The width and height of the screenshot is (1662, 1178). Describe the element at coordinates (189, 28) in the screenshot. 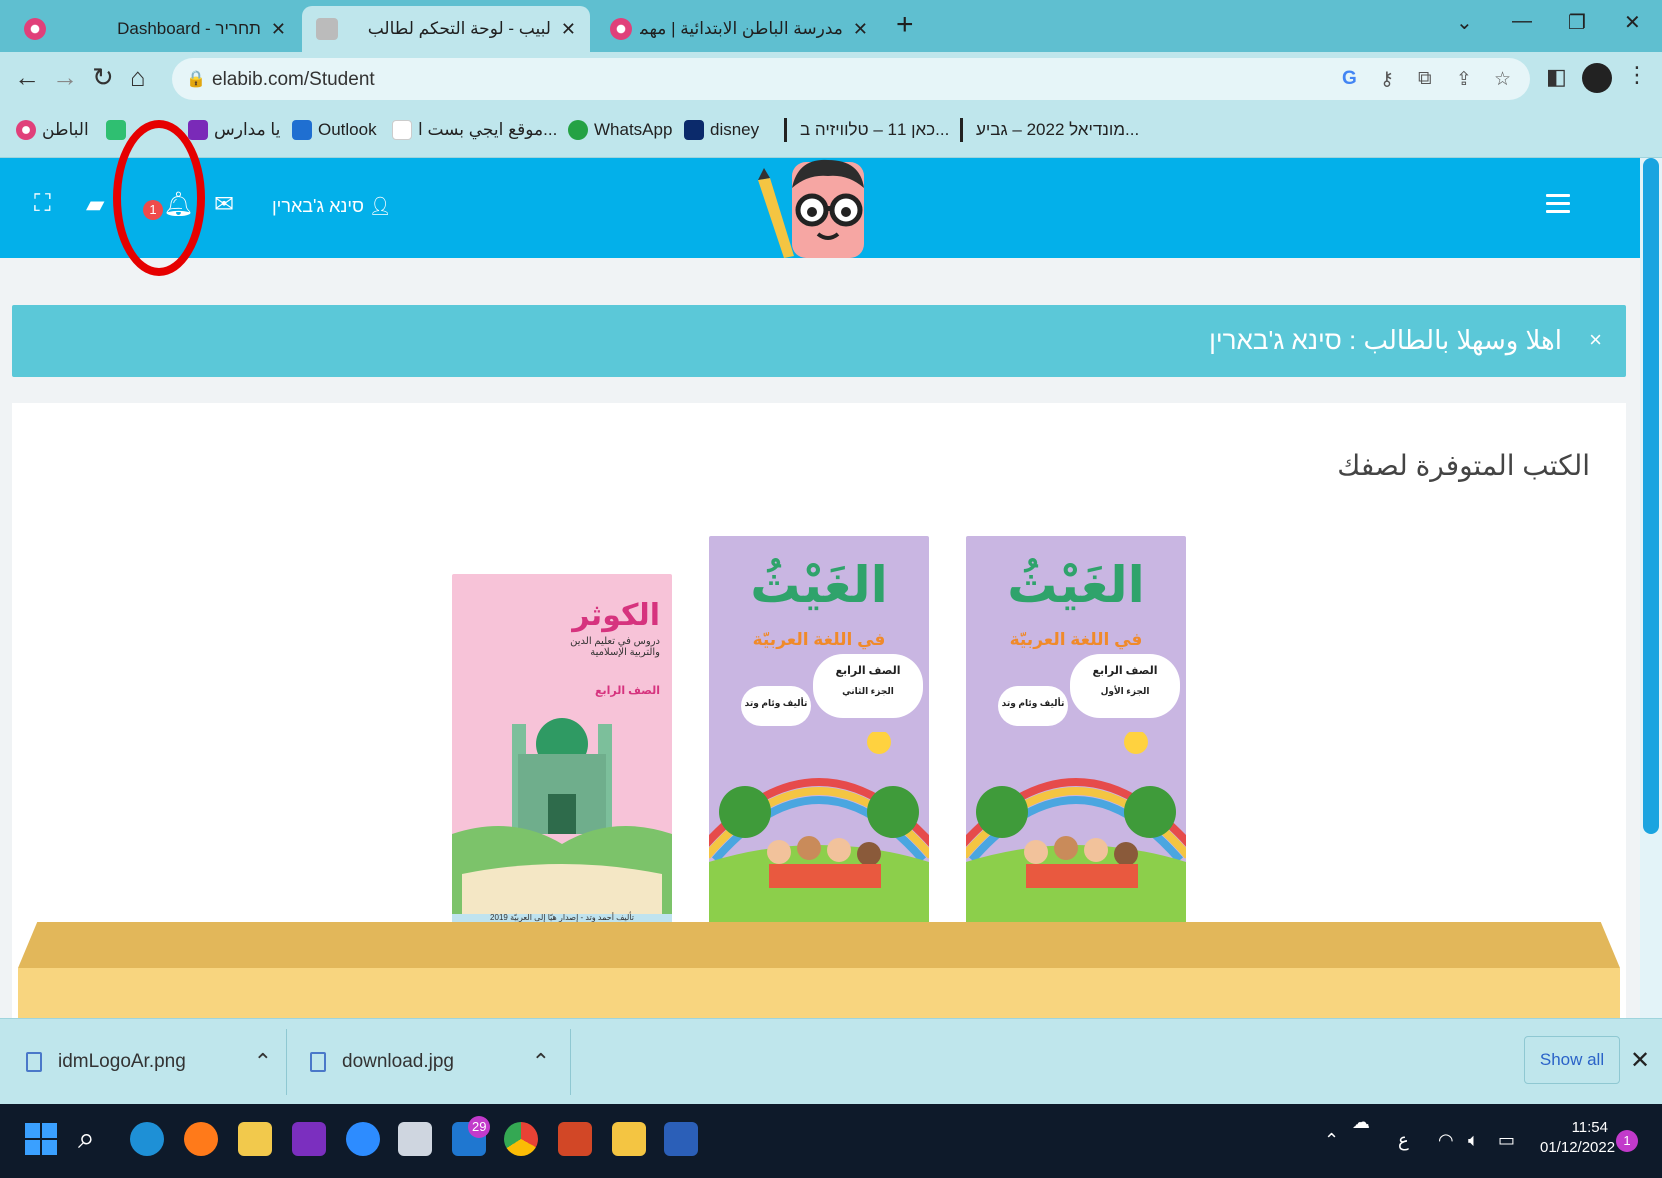

I see `tab-title: תחריר - Dashboard` at that location.